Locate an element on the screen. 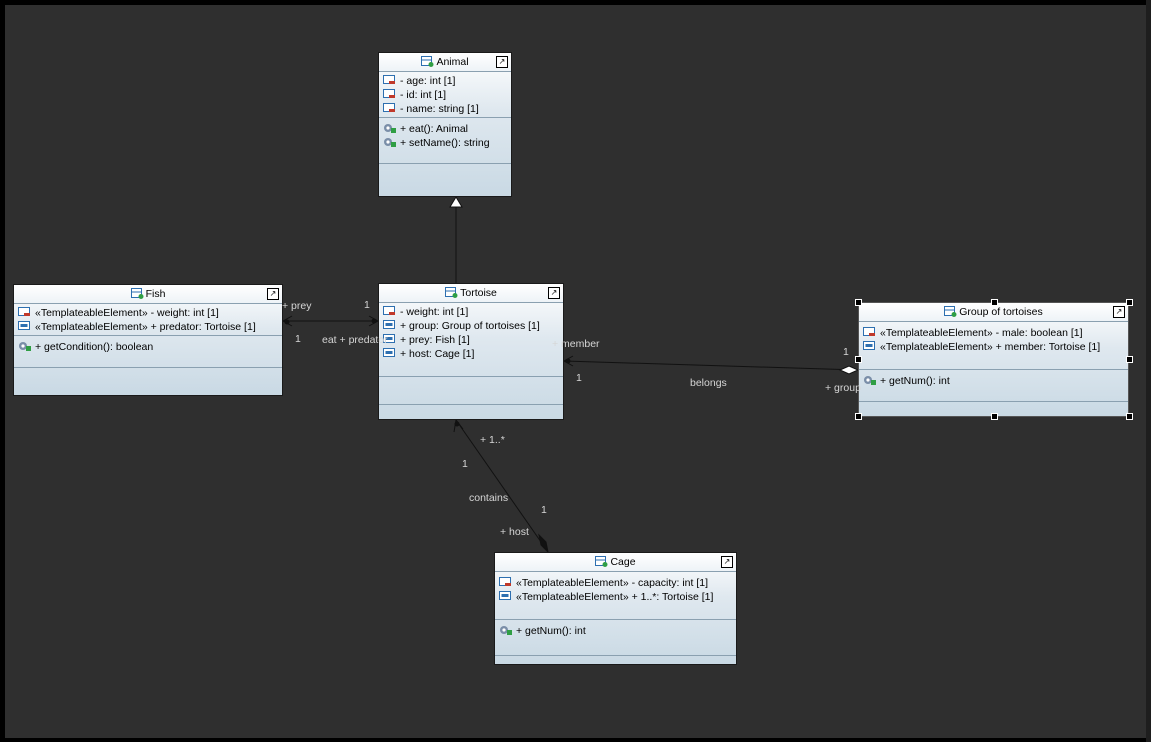 The width and height of the screenshot is (1151, 742). member-role-label: + member is located at coordinates (576, 344).